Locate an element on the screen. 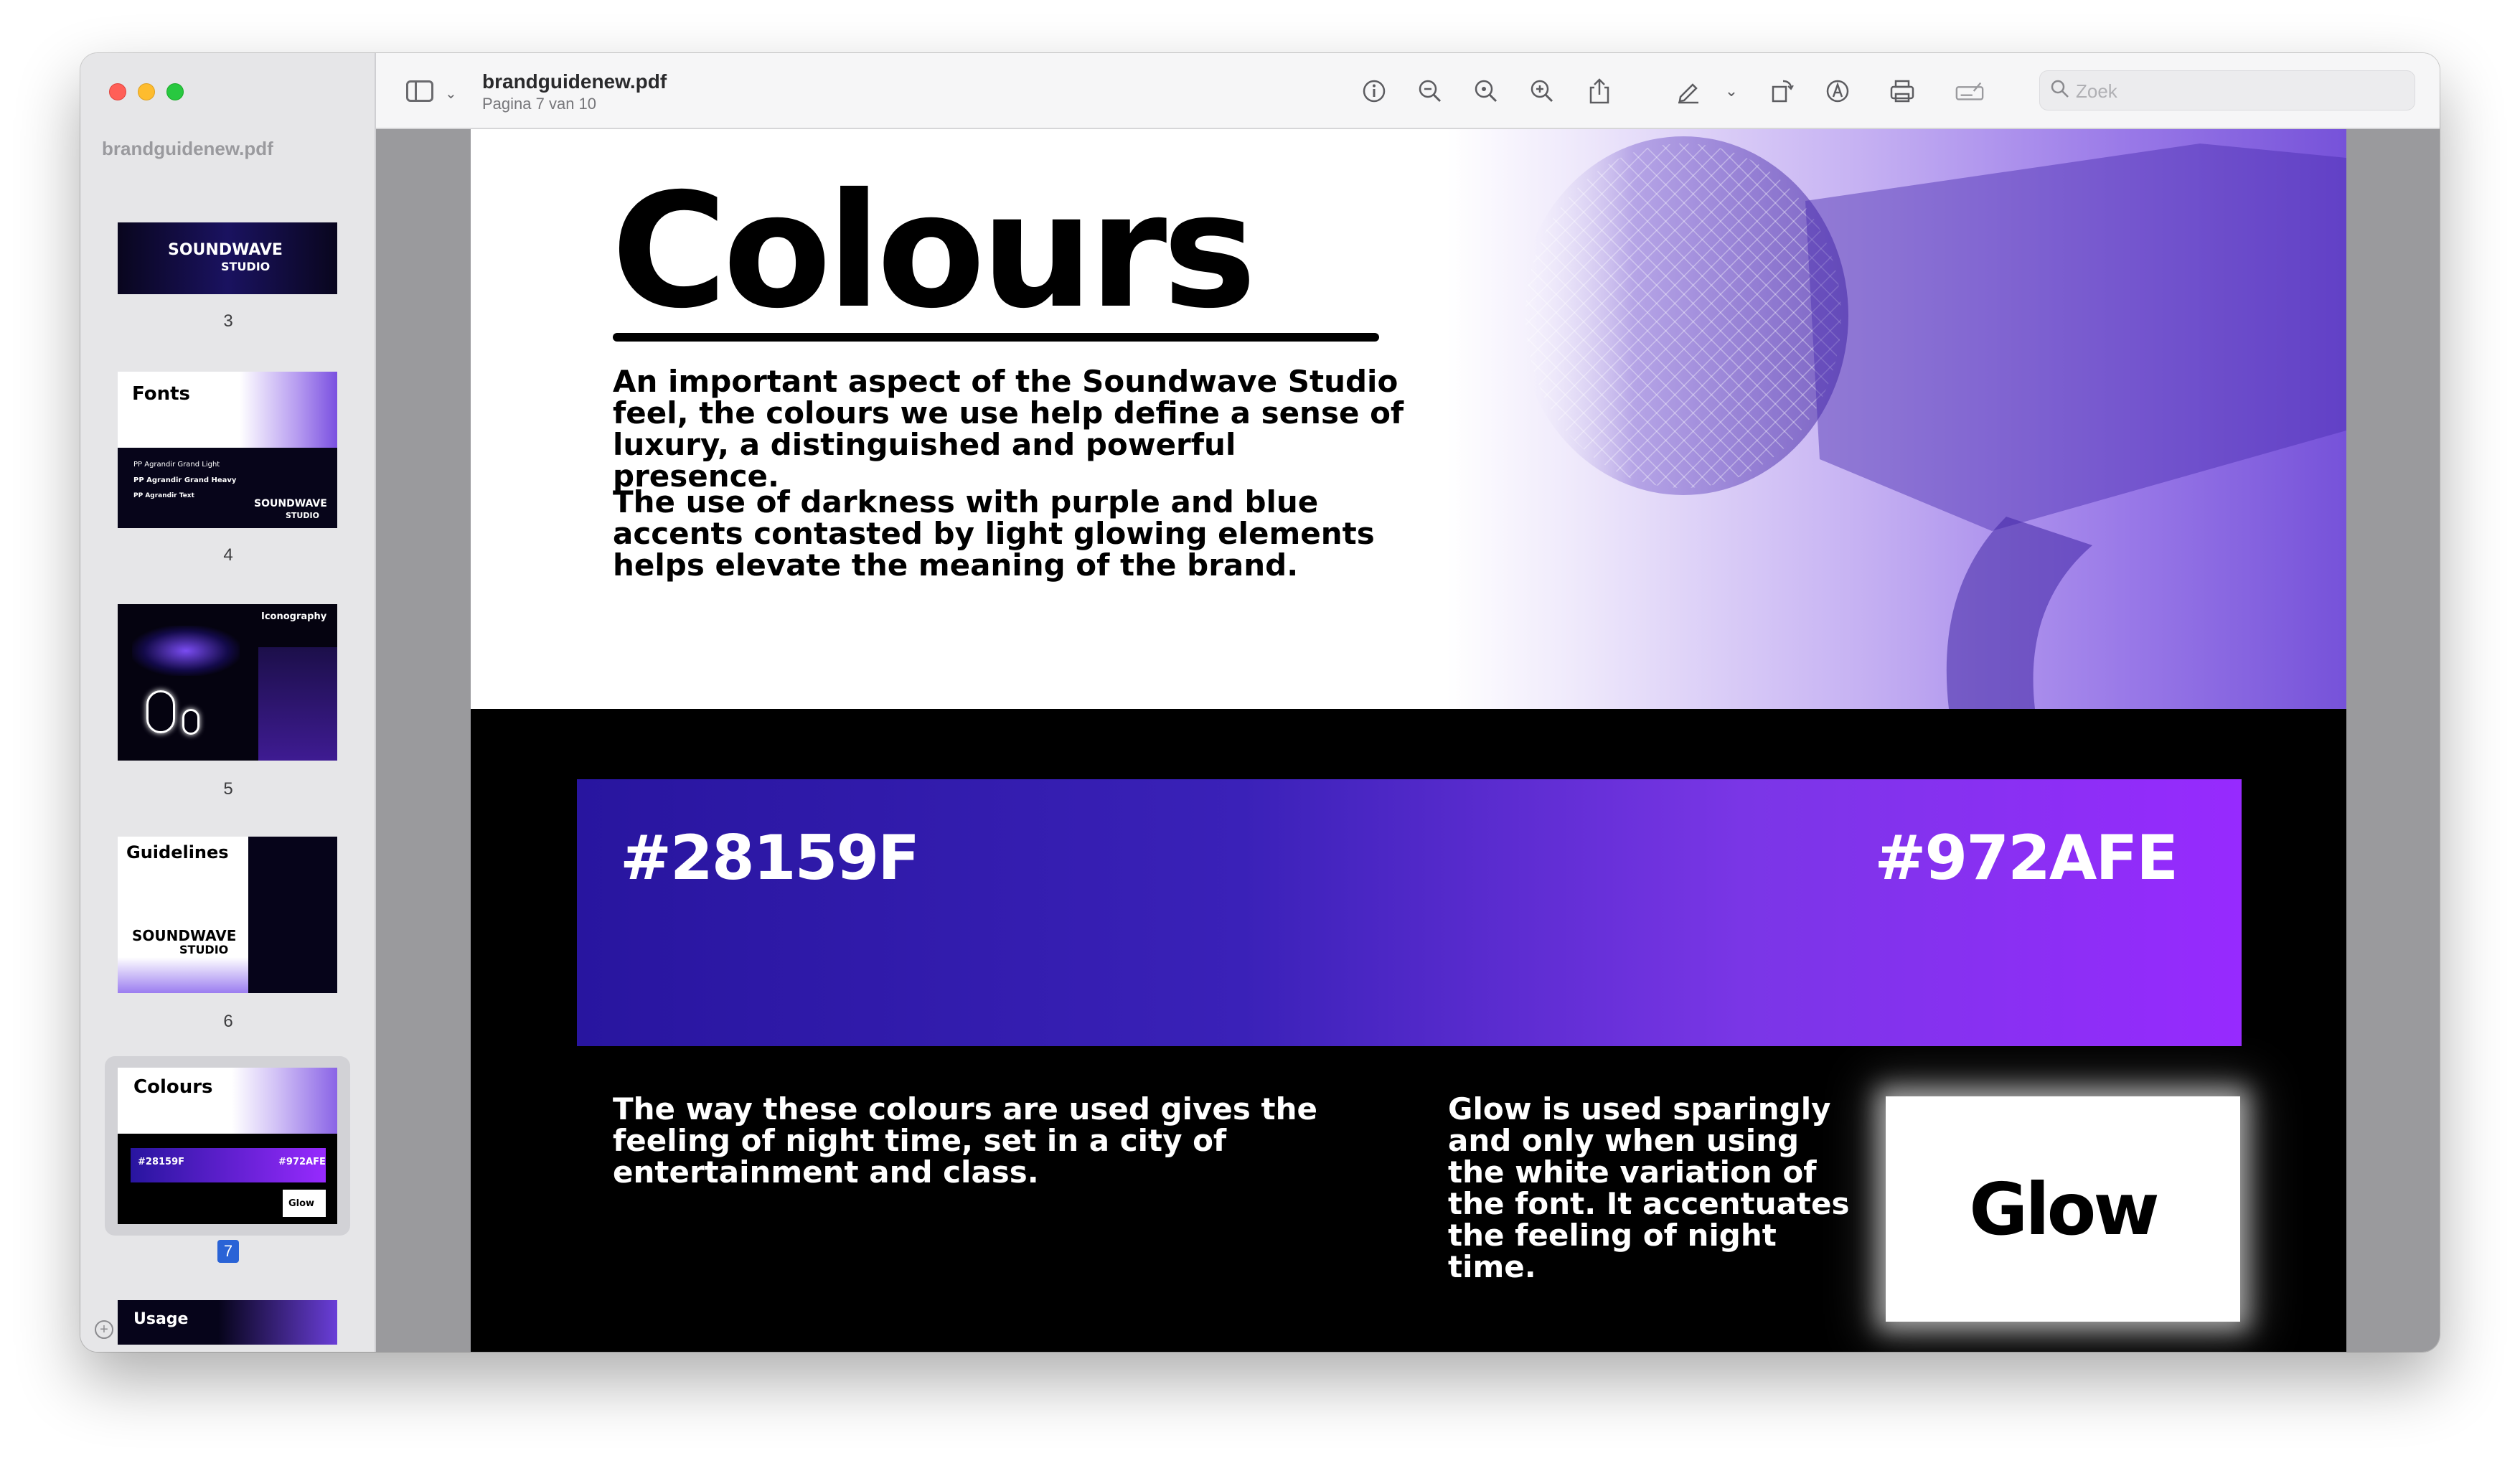  document-name: brandguidenew.pdf is located at coordinates (574, 81).